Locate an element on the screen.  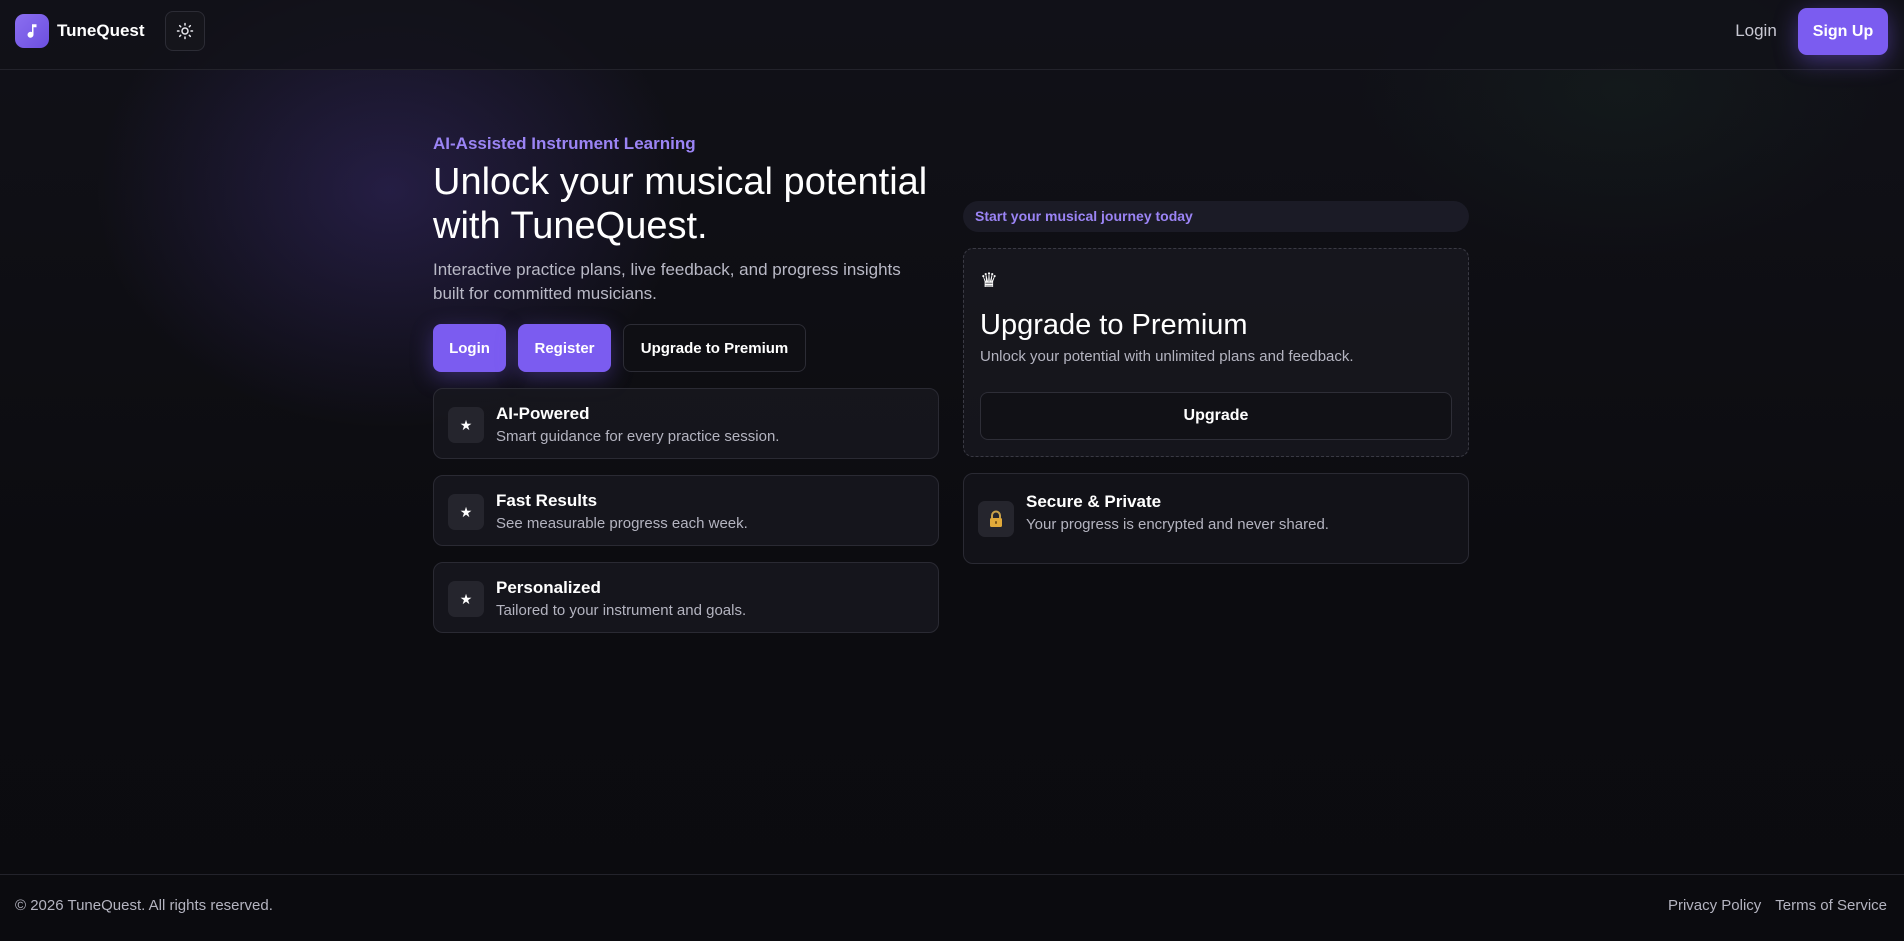
feature-description: Tailored to your instrument and goals. is located at coordinates (621, 610).